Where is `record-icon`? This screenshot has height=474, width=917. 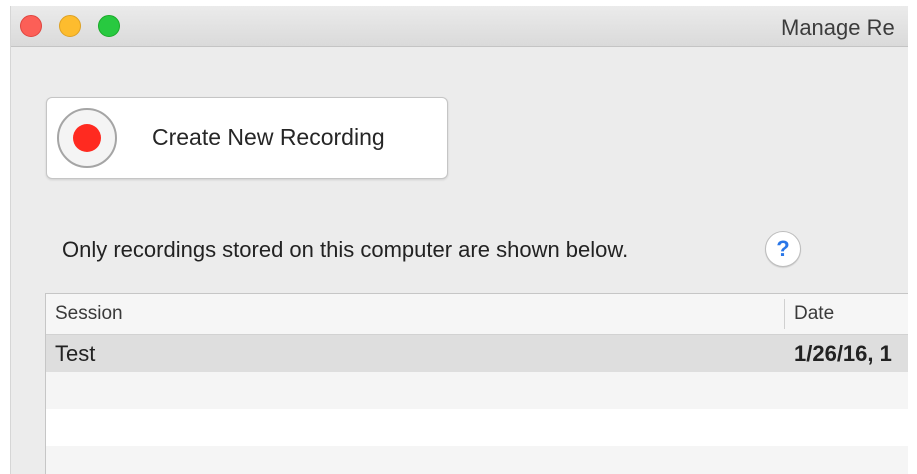 record-icon is located at coordinates (87, 138).